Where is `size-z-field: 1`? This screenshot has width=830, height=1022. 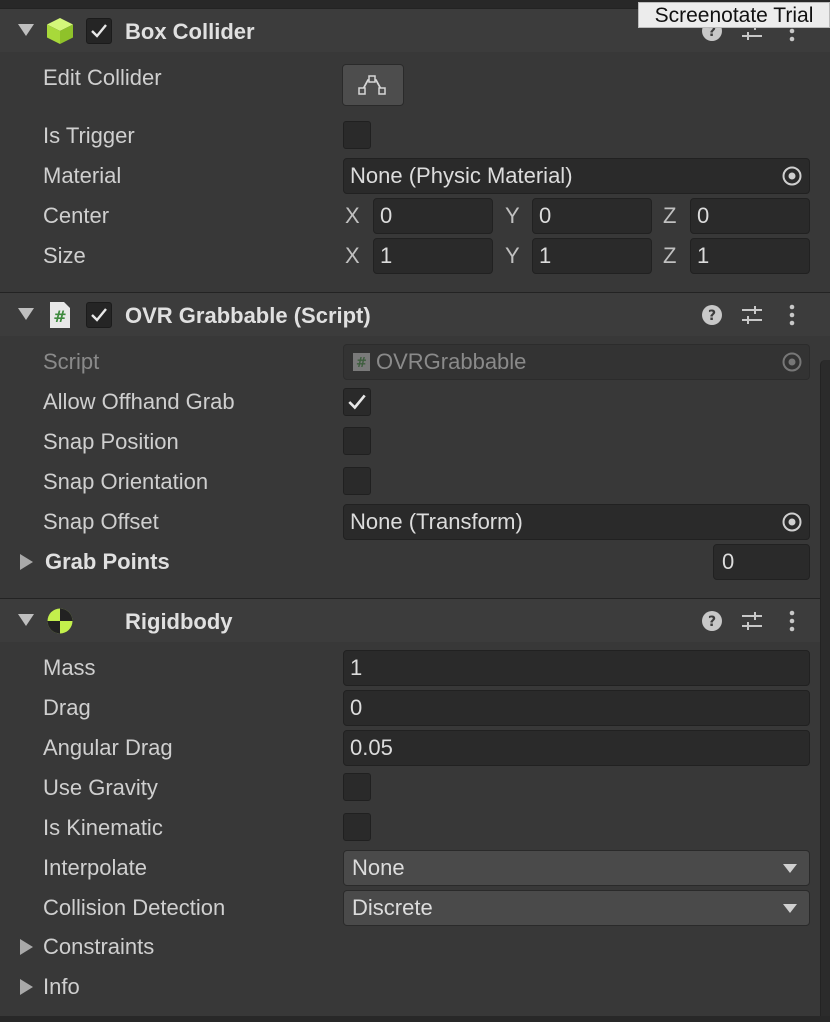 size-z-field: 1 is located at coordinates (750, 256).